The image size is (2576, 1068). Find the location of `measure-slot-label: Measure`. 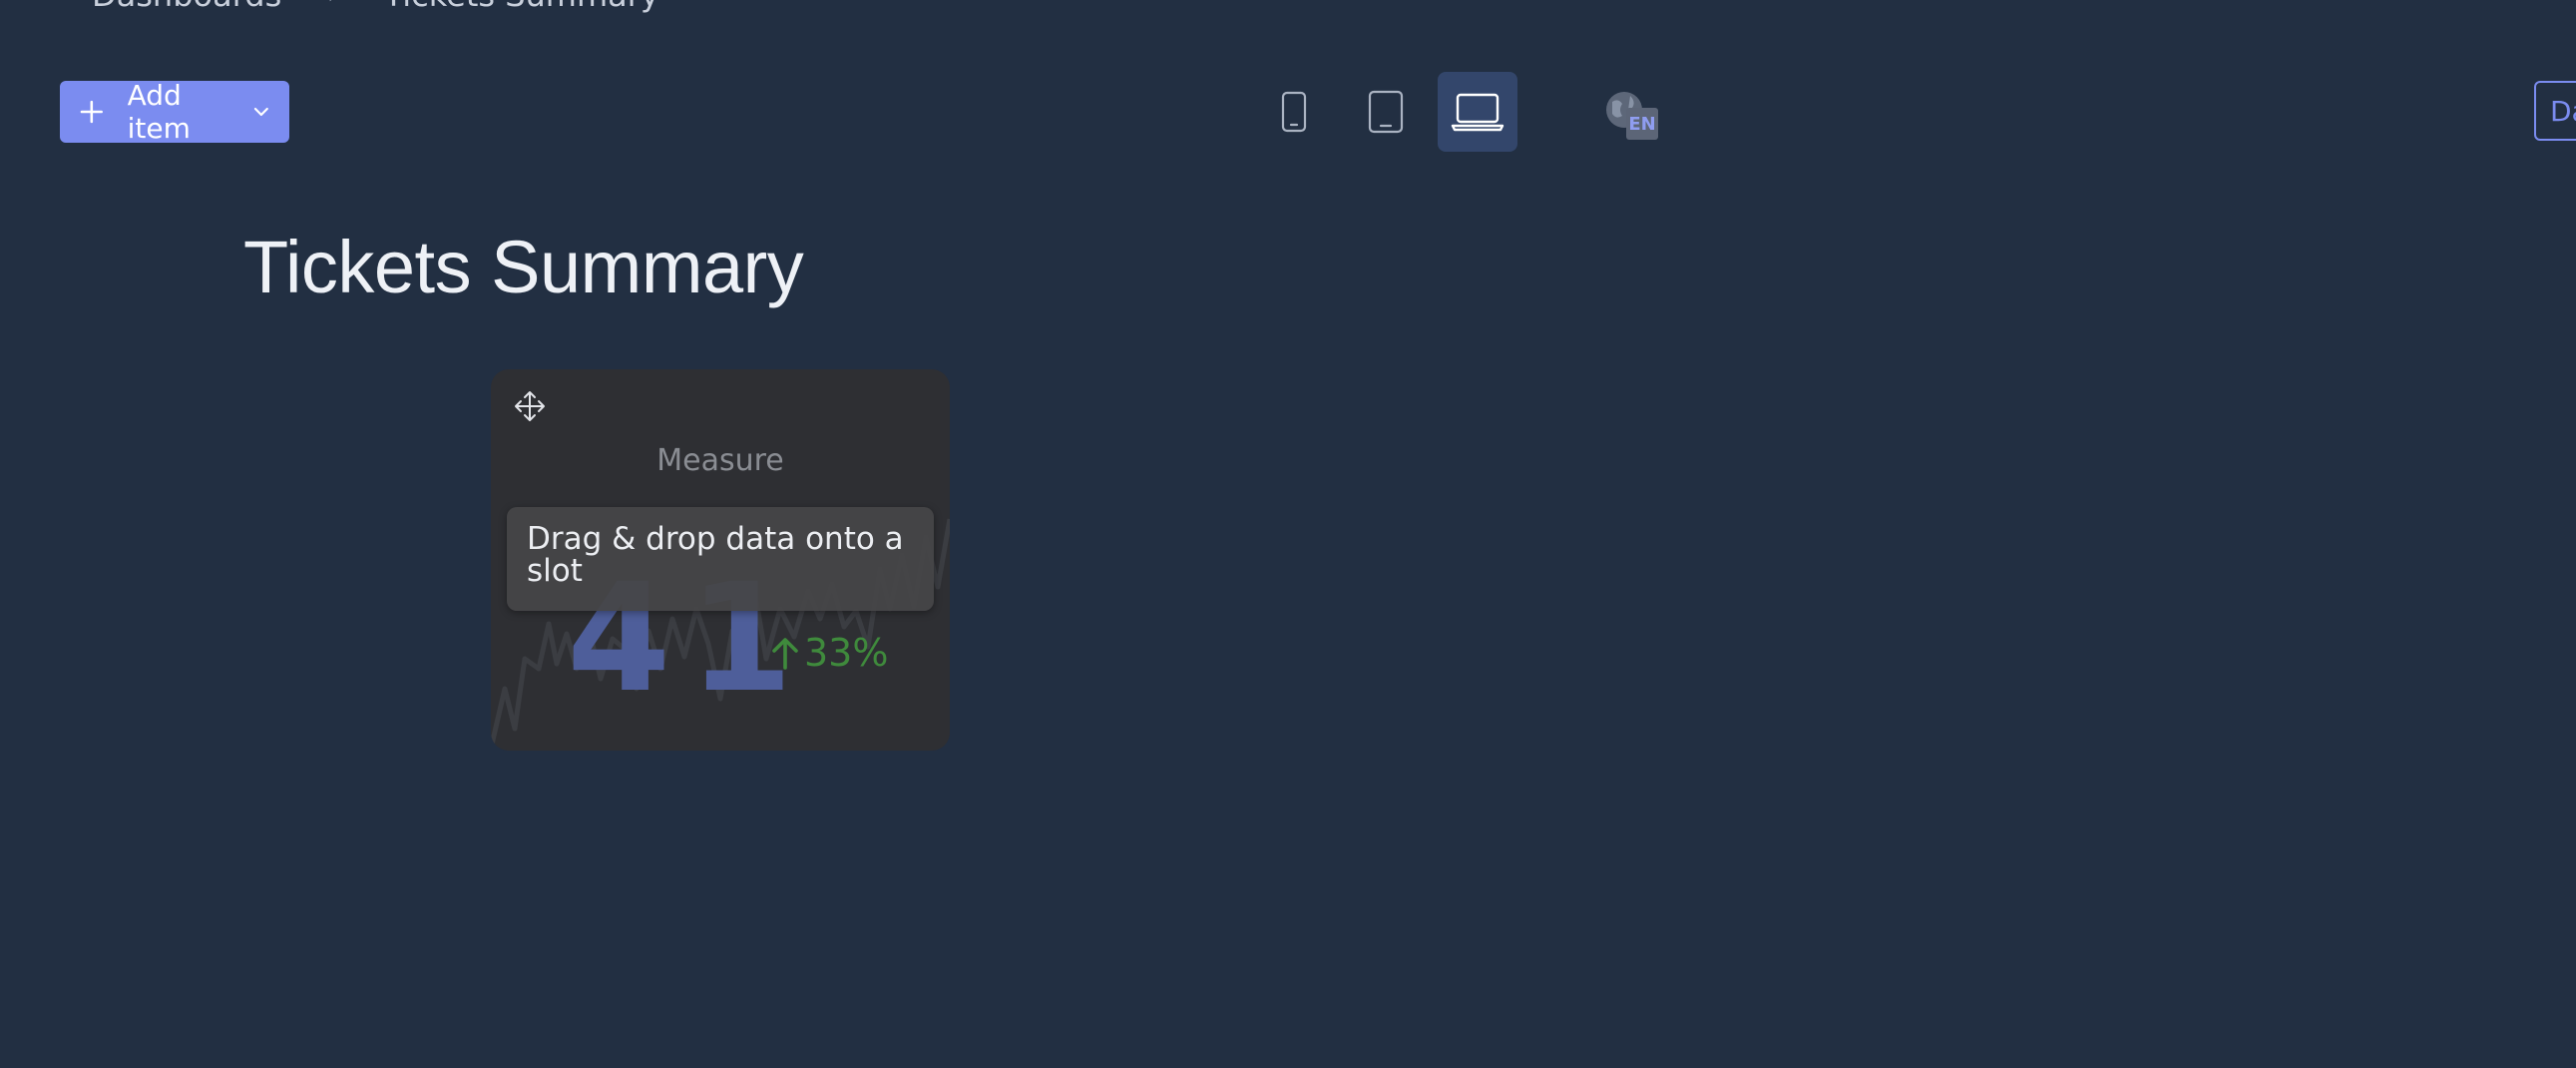

measure-slot-label: Measure is located at coordinates (720, 460).